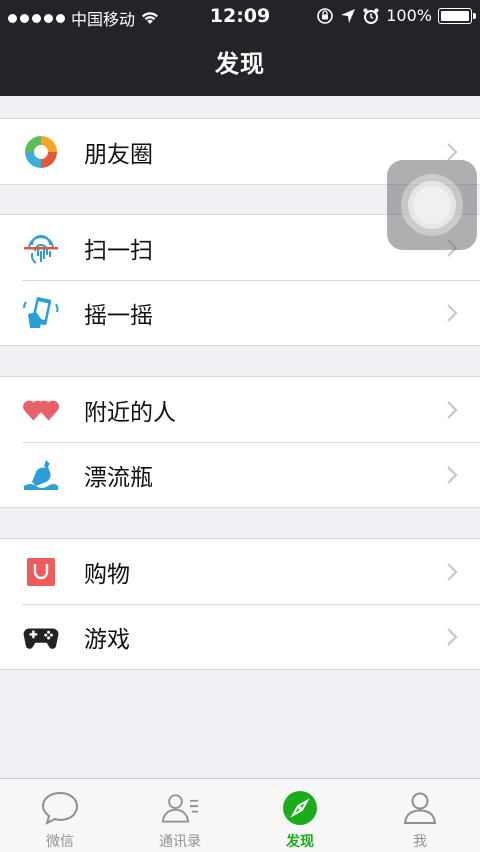 This screenshot has height=852, width=480. Describe the element at coordinates (409, 15) in the screenshot. I see `battery-percent: 100%` at that location.